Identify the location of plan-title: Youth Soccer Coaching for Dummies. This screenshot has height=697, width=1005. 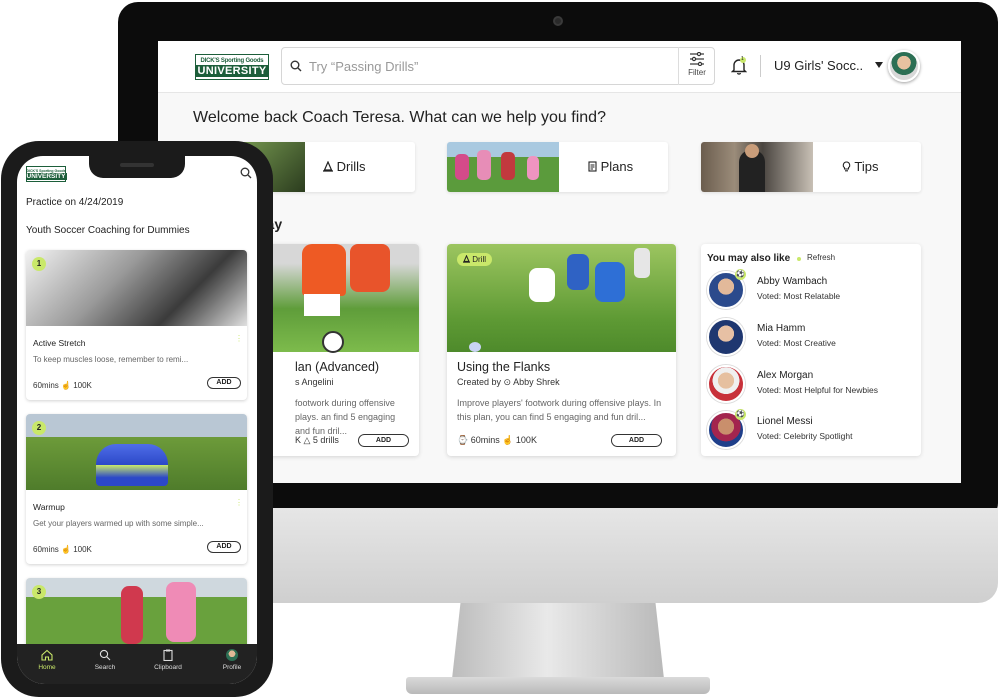
(108, 230).